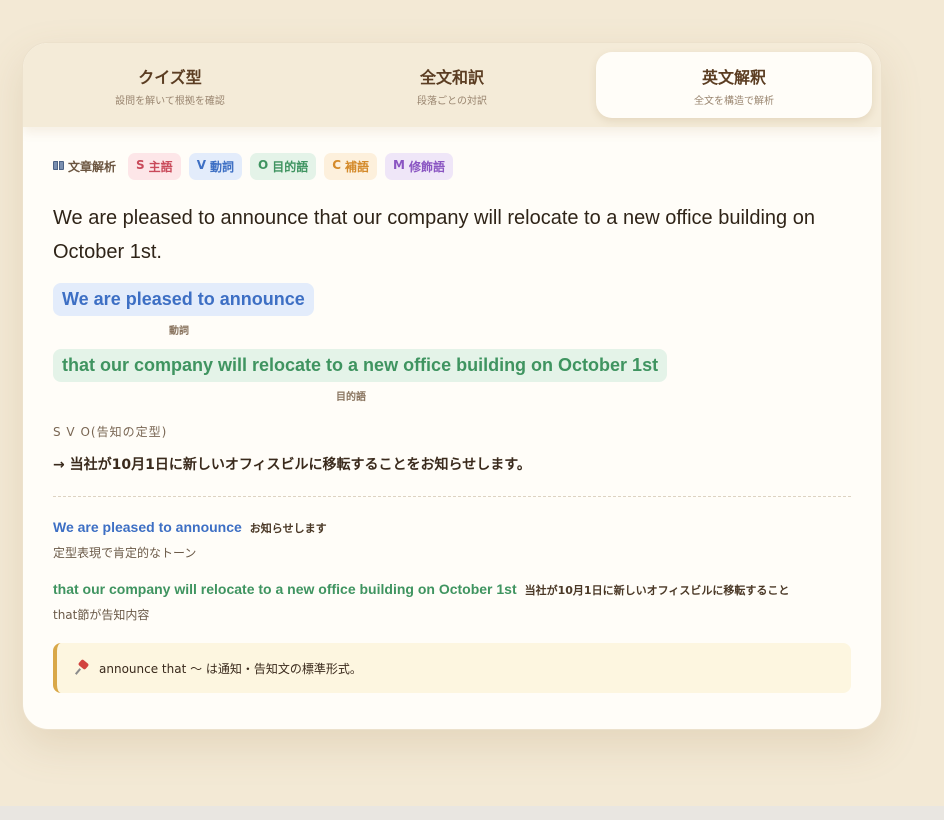  I want to click on sentence-translation: → 当社が10月1日に新しいオフィスビルに移転することをお知らせします。, so click(292, 465).